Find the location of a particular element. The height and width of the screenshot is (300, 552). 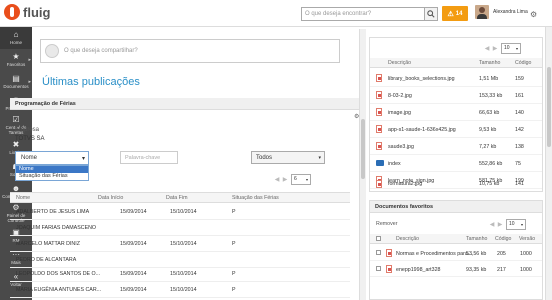

doc-code: 140 is located at coordinates (519, 113).